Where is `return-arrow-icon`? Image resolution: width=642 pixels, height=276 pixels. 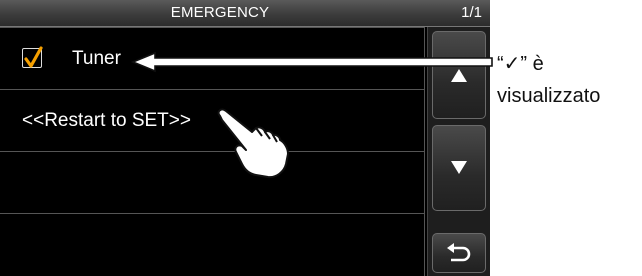
return-arrow-icon is located at coordinates (459, 252).